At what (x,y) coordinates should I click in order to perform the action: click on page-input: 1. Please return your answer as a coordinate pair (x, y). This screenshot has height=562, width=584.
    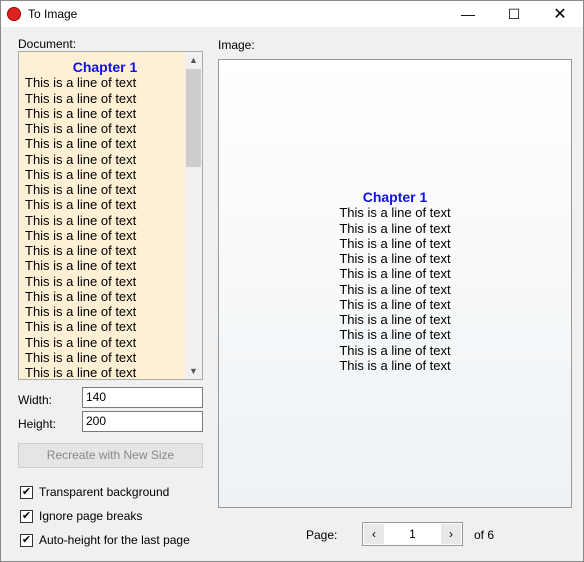
    Looking at the image, I should click on (412, 534).